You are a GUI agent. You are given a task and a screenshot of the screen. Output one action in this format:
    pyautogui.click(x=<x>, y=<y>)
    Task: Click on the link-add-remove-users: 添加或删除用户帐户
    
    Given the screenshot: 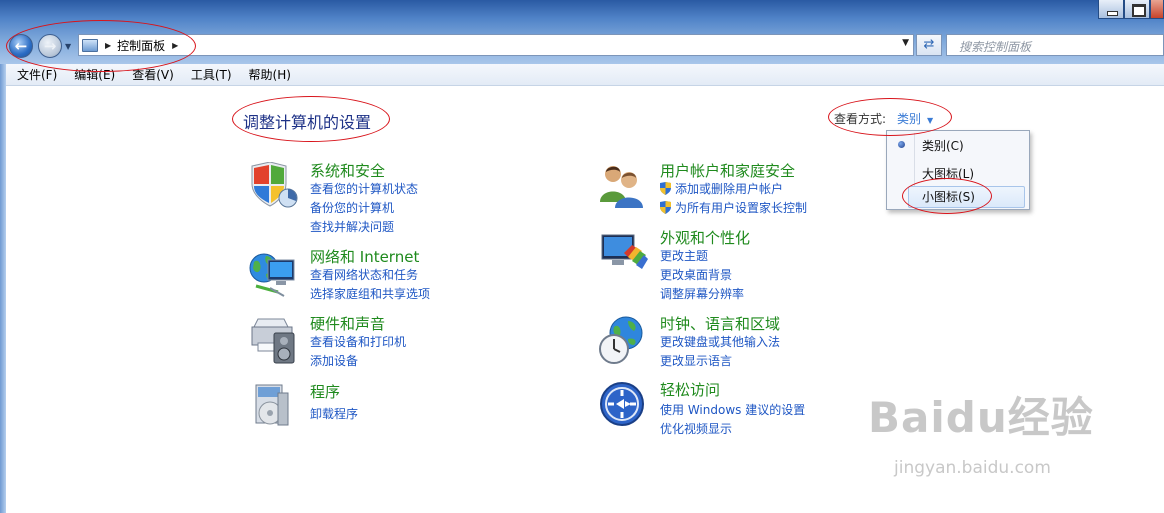 What is the action you would take?
    pyautogui.click(x=721, y=188)
    